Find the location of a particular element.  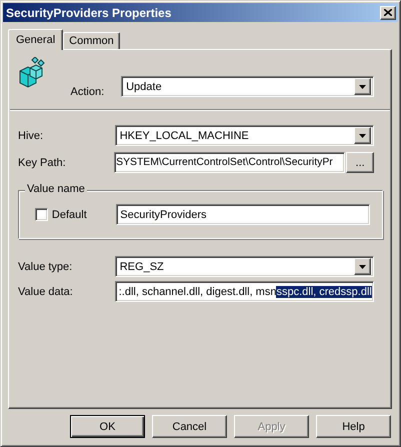

dialog-button: Cancel is located at coordinates (189, 426).